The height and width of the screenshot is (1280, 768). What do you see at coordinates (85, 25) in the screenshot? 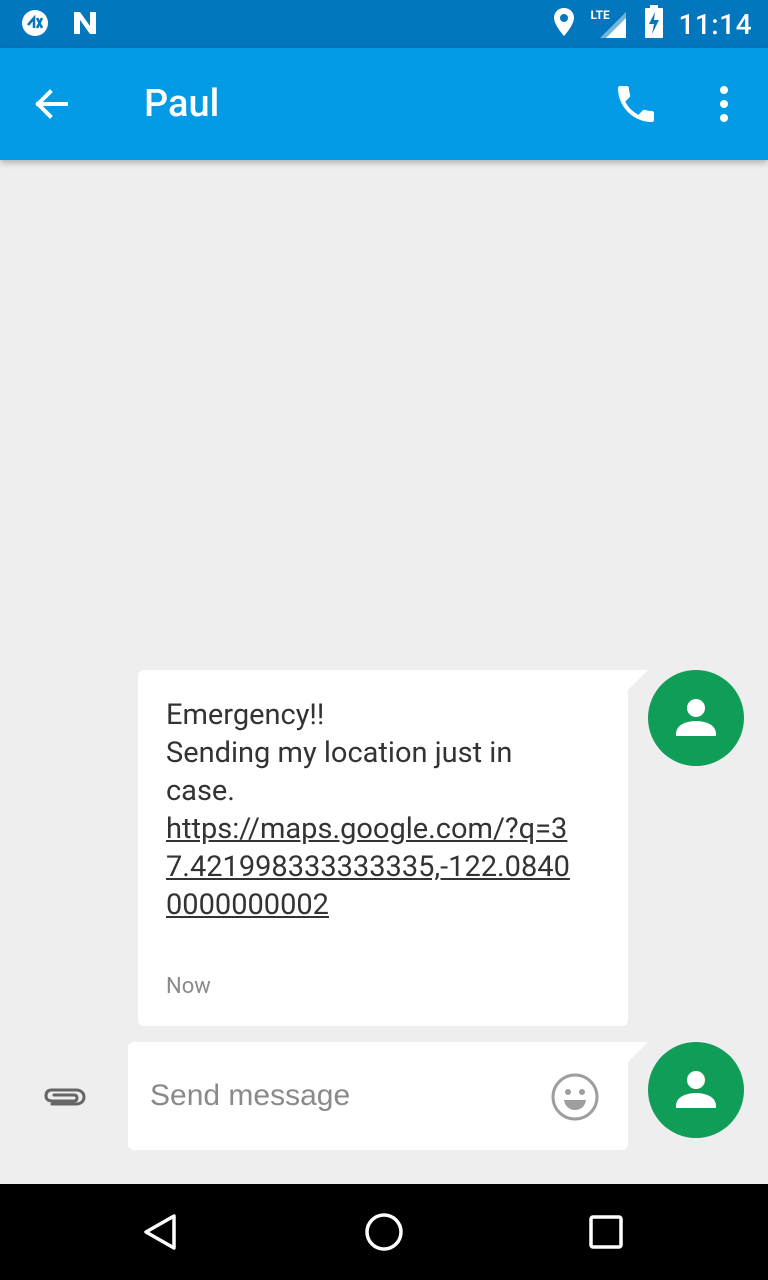
I see `n-logo-icon` at bounding box center [85, 25].